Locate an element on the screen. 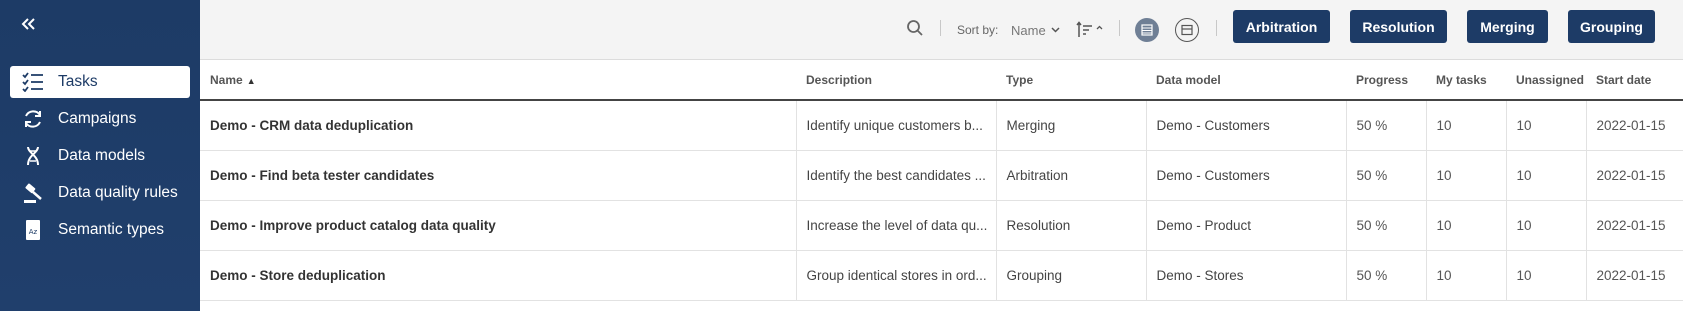 This screenshot has height=311, width=1683. sidebar-item-data-models: Data models is located at coordinates (100, 156).